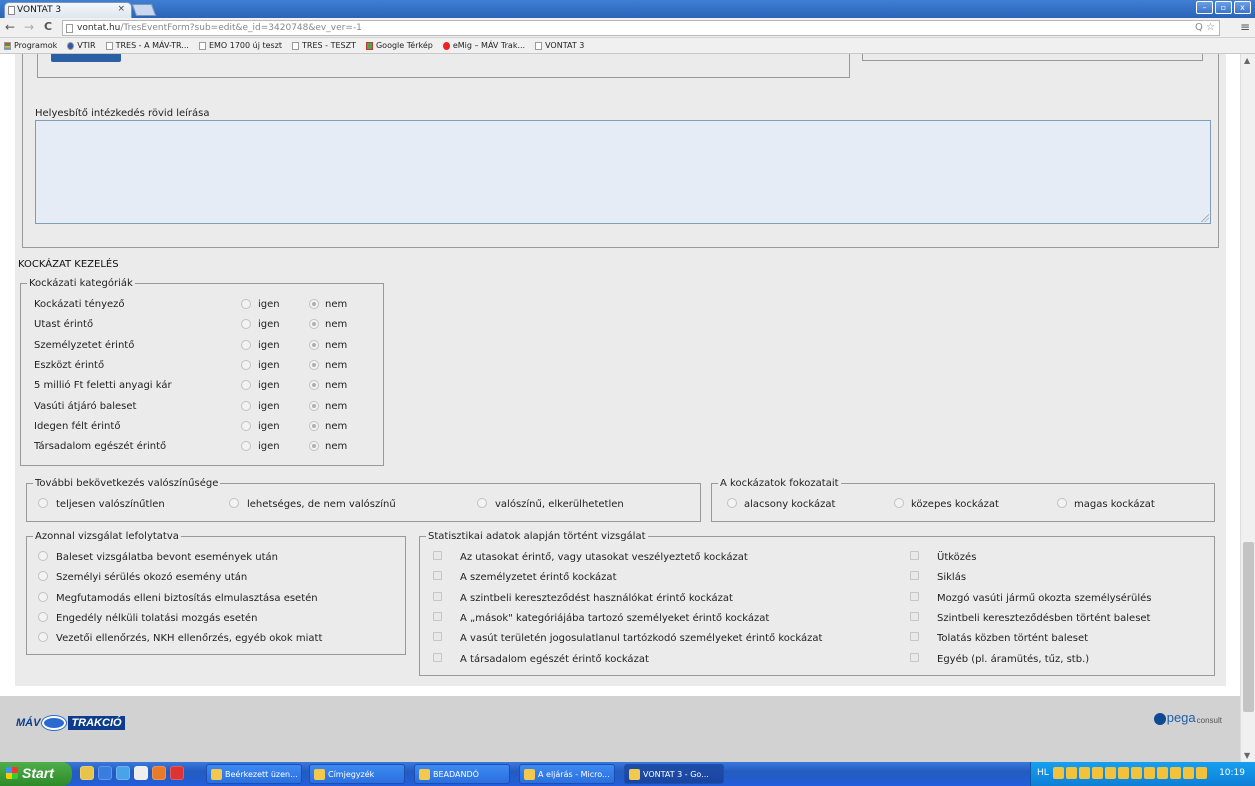  I want to click on scroll-down-icon: ▼, so click(1247, 755).